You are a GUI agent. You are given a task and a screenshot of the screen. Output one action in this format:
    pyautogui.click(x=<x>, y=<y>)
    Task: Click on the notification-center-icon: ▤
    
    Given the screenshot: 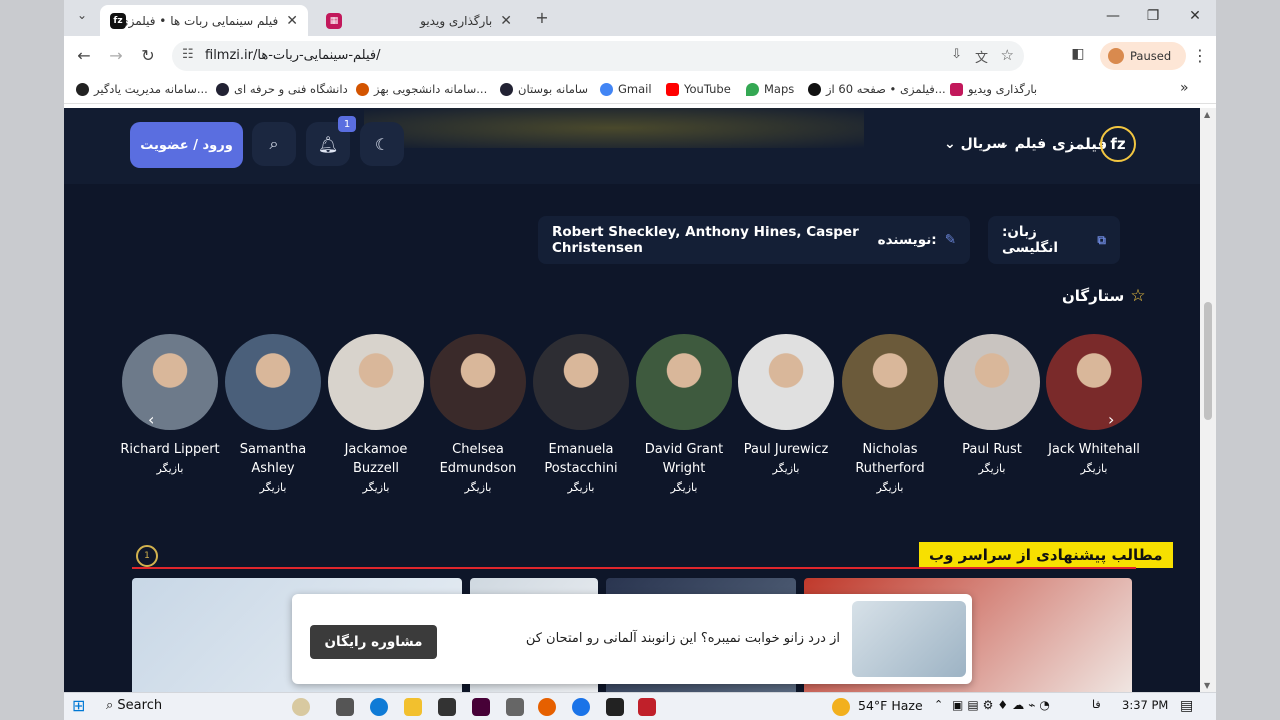 What is the action you would take?
    pyautogui.click(x=1186, y=706)
    